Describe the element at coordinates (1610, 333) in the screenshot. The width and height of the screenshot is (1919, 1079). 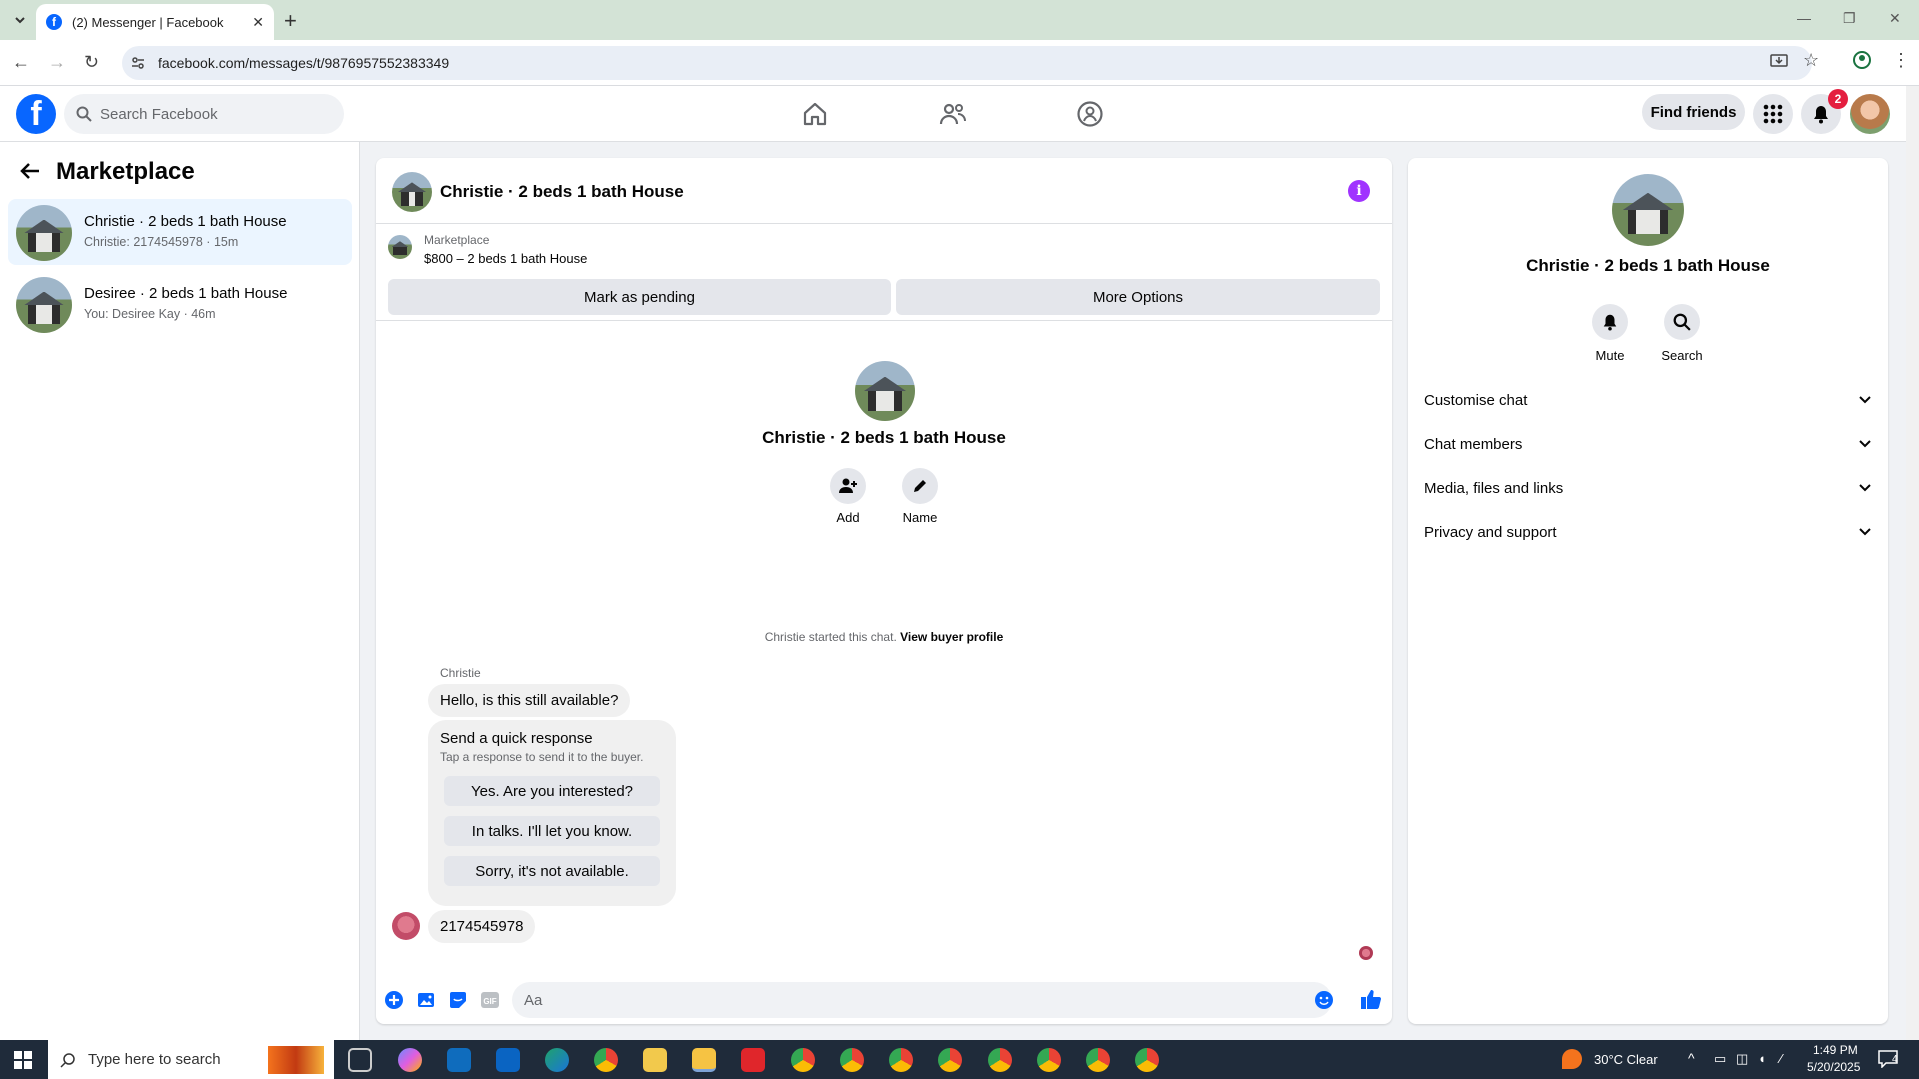
I see `mute-button: Mute` at that location.